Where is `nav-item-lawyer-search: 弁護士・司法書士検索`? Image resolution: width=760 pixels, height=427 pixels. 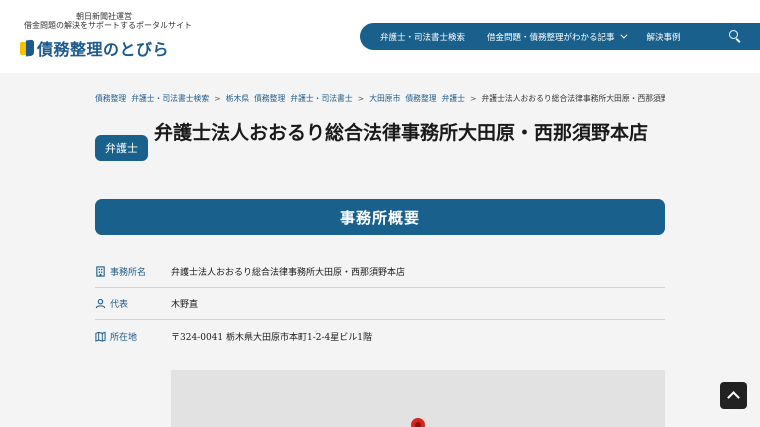
nav-item-lawyer-search: 弁護士・司法書士検索 is located at coordinates (422, 37).